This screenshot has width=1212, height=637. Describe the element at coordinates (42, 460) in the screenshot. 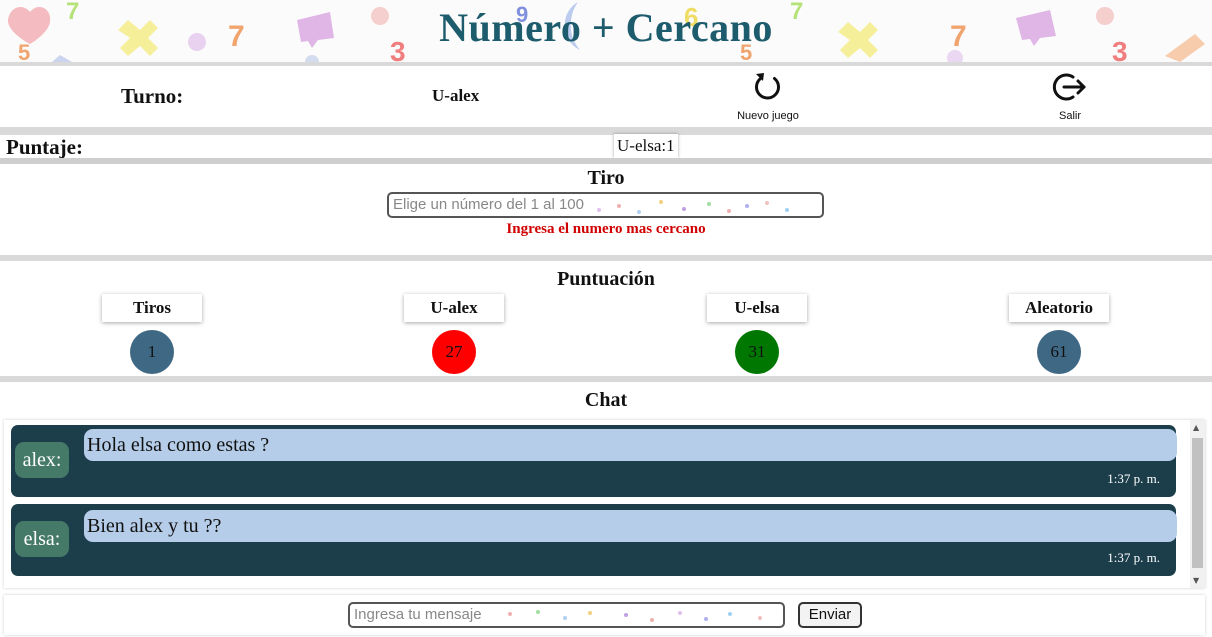

I see `message-author: alex:` at that location.